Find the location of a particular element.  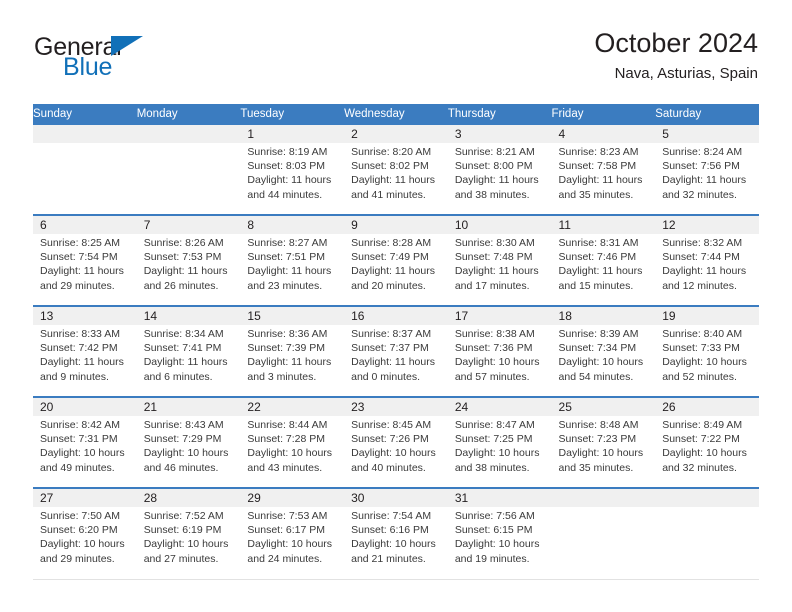

day-number-cell: 6 is located at coordinates (85, 224).